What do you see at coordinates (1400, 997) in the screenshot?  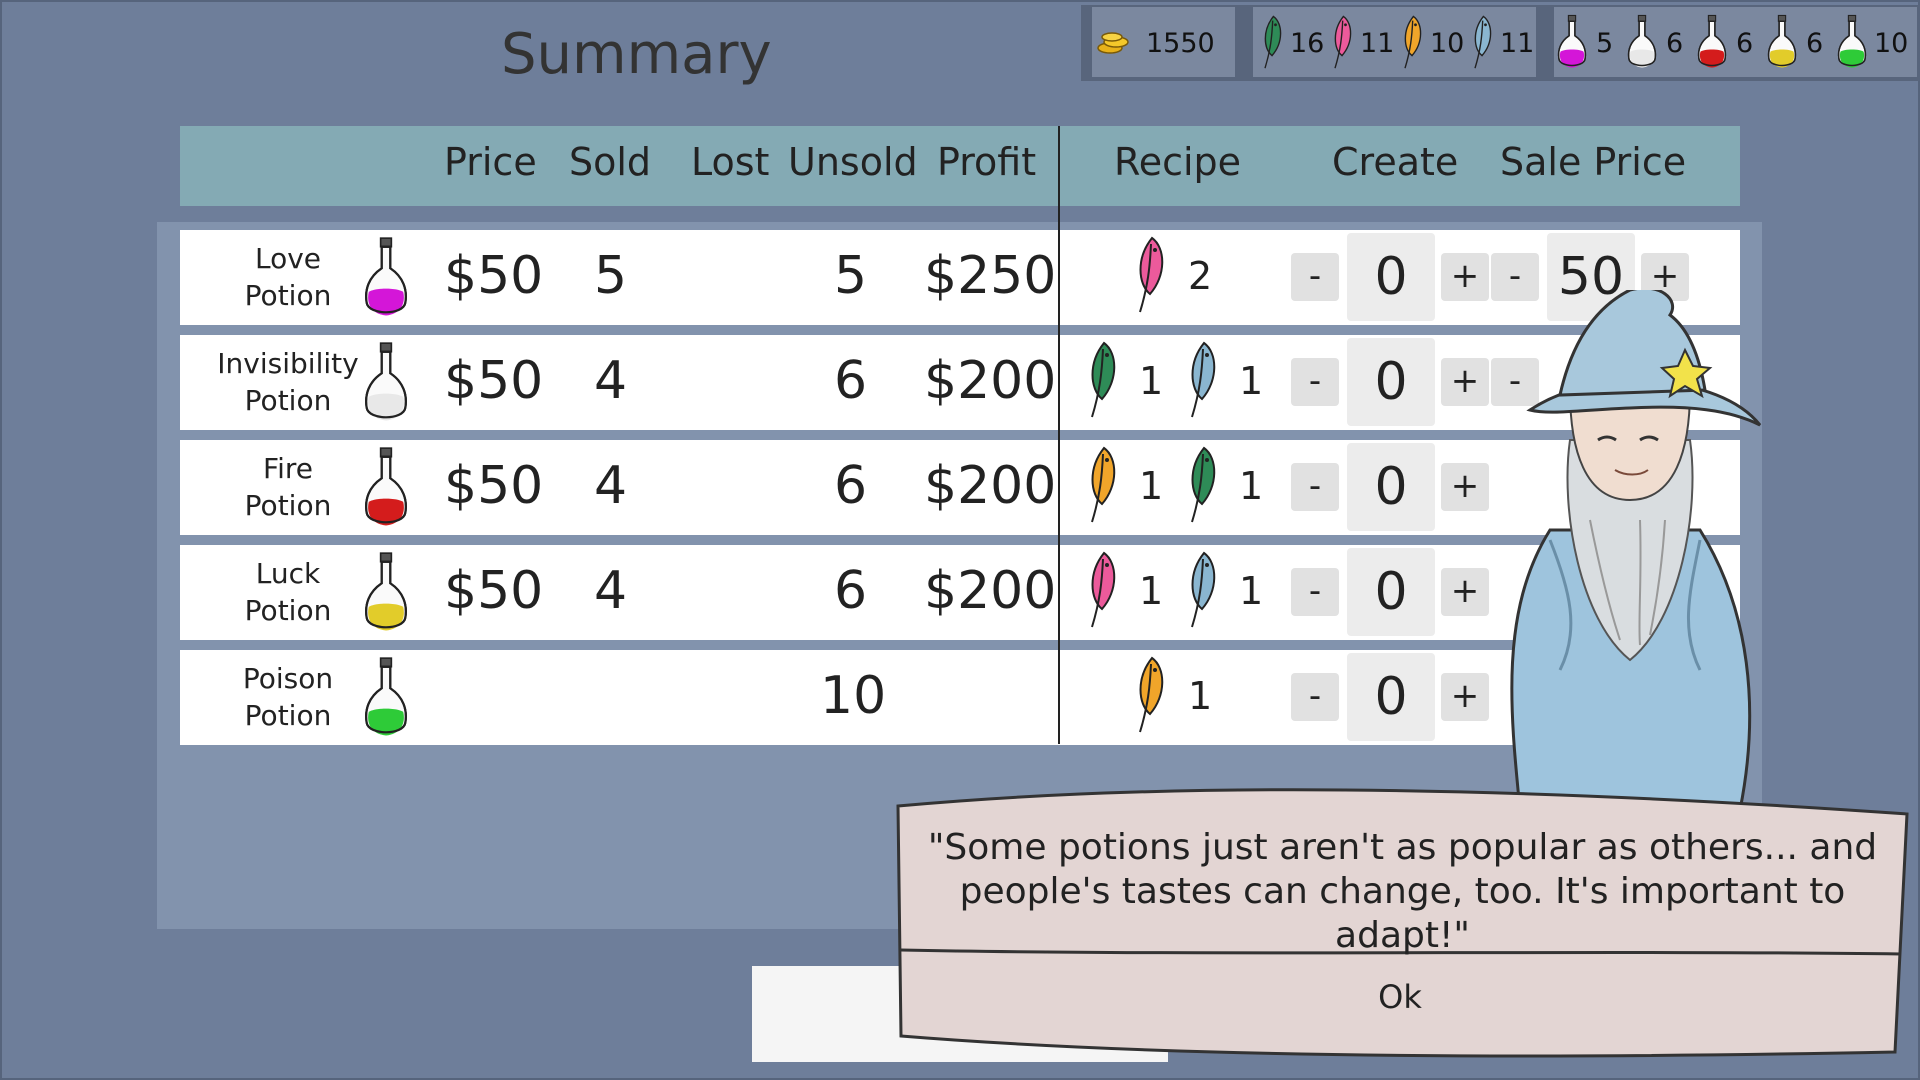 I see `ok-button: Ok` at bounding box center [1400, 997].